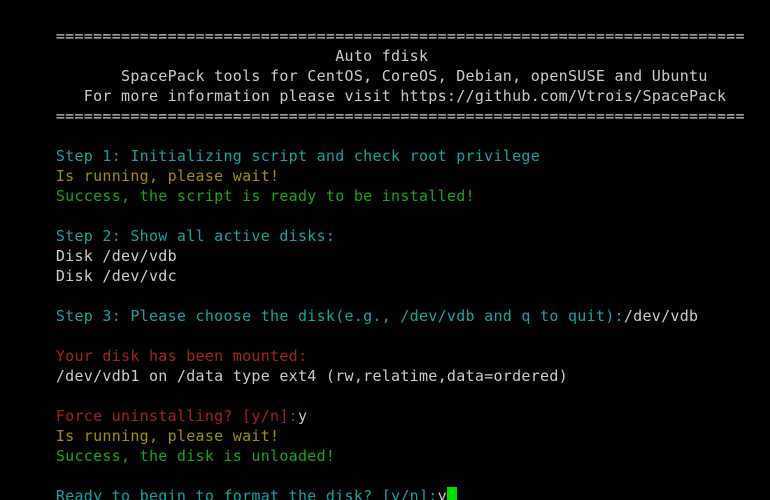  What do you see at coordinates (167, 436) in the screenshot?
I see `unload-running-text: Is running, please wait!` at bounding box center [167, 436].